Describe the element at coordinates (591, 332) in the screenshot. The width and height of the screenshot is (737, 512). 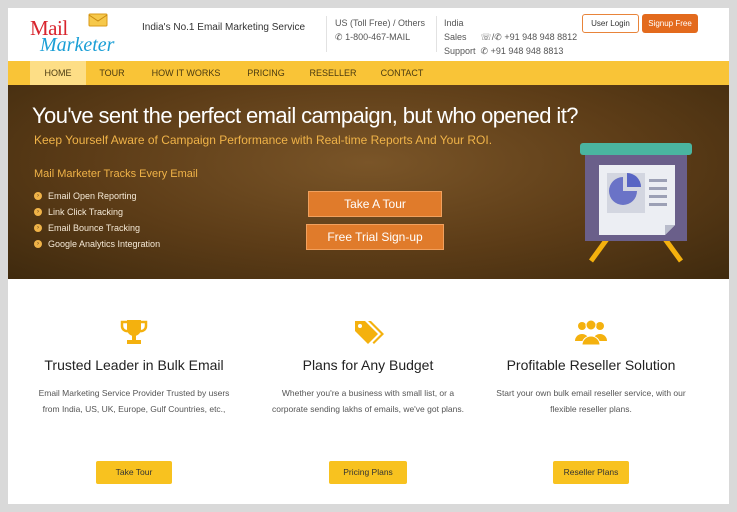
I see `users-group-icon` at that location.